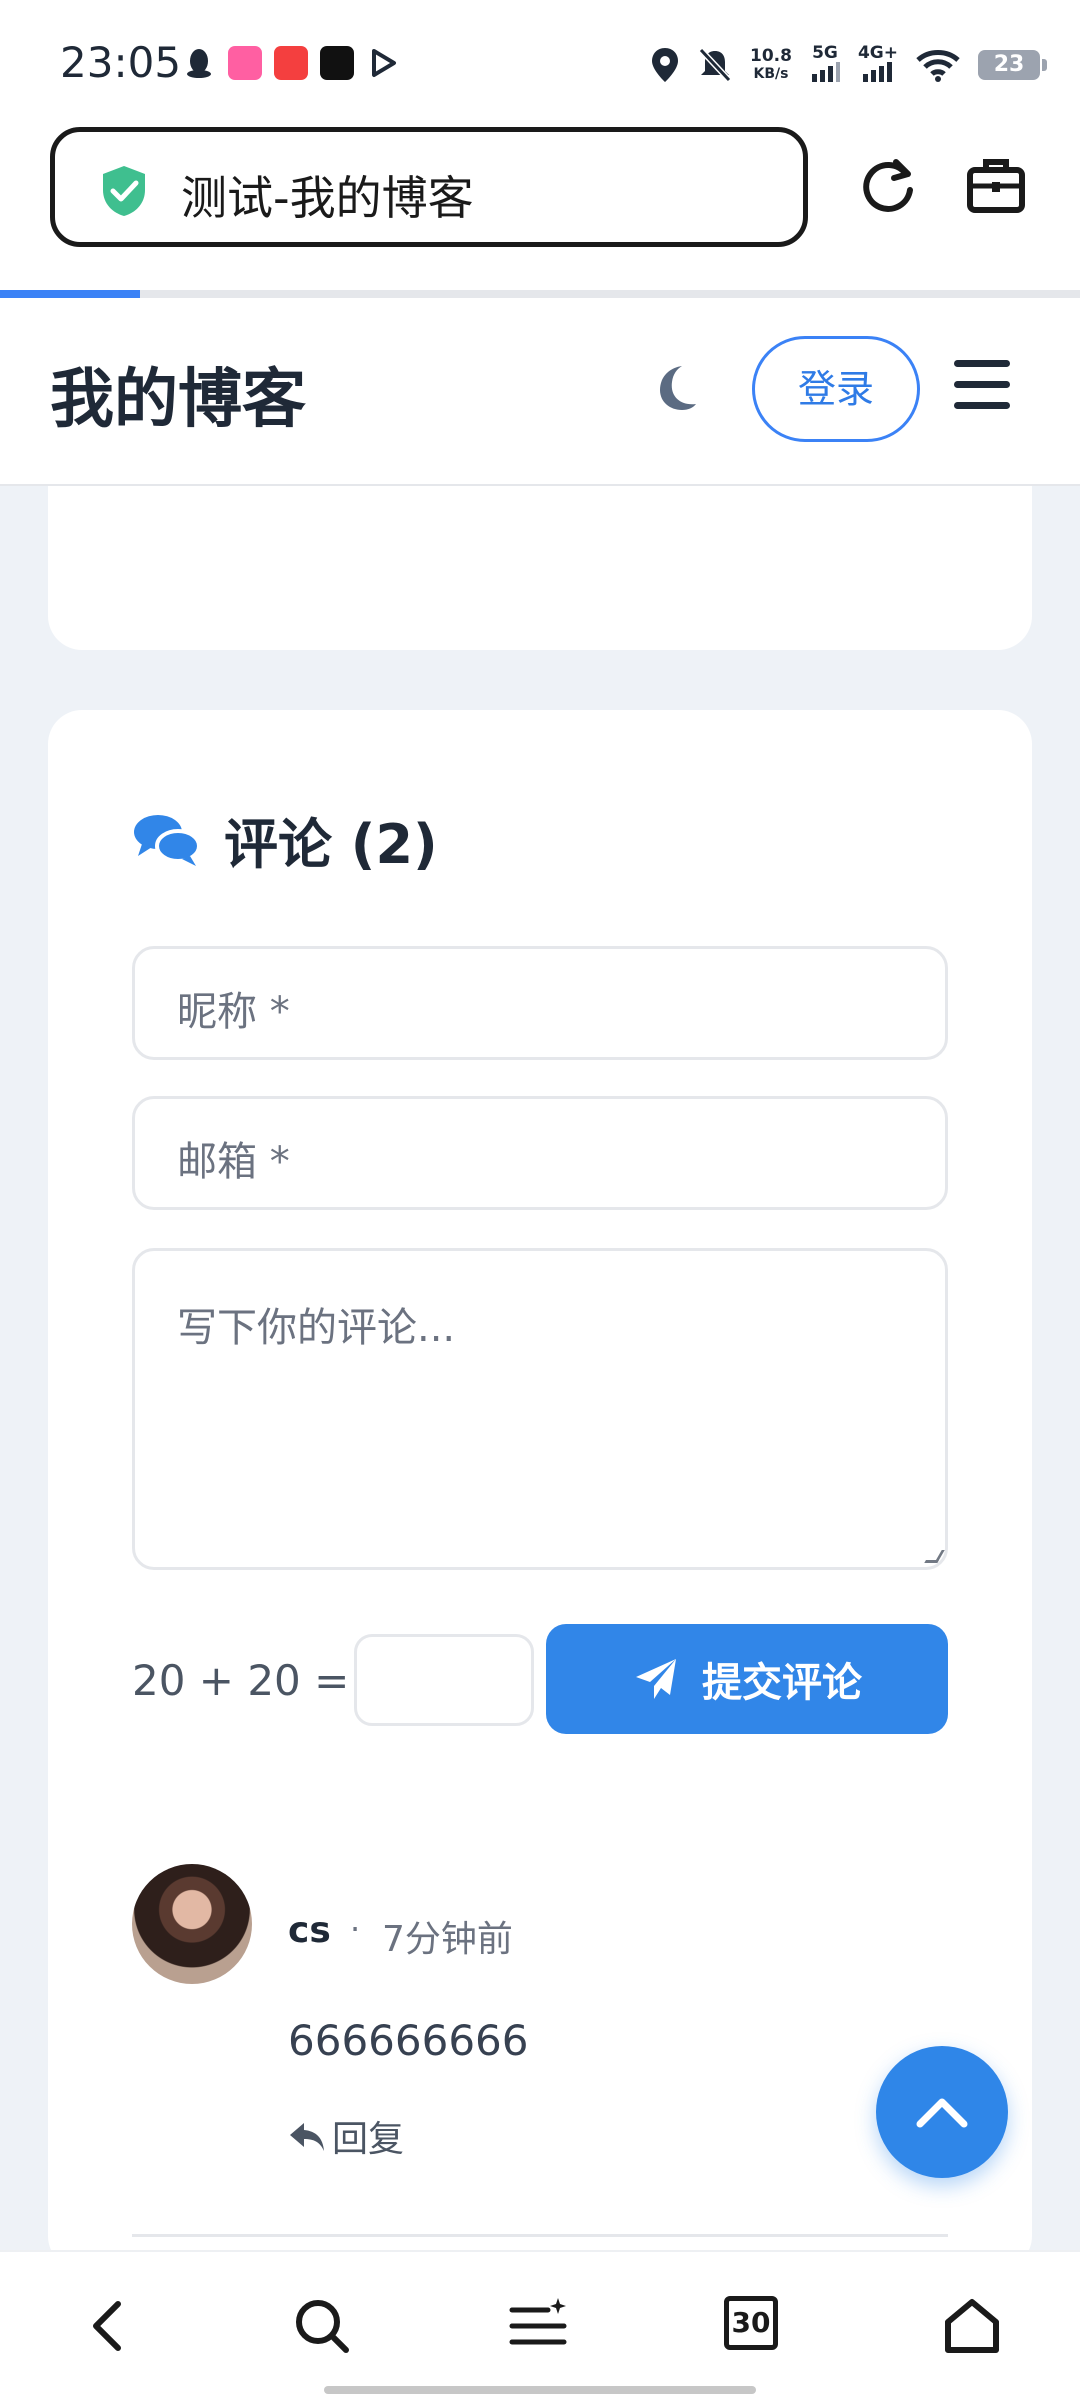 The width and height of the screenshot is (1080, 2400). Describe the element at coordinates (327, 198) in the screenshot. I see `page-title: 测试-我的博客` at that location.